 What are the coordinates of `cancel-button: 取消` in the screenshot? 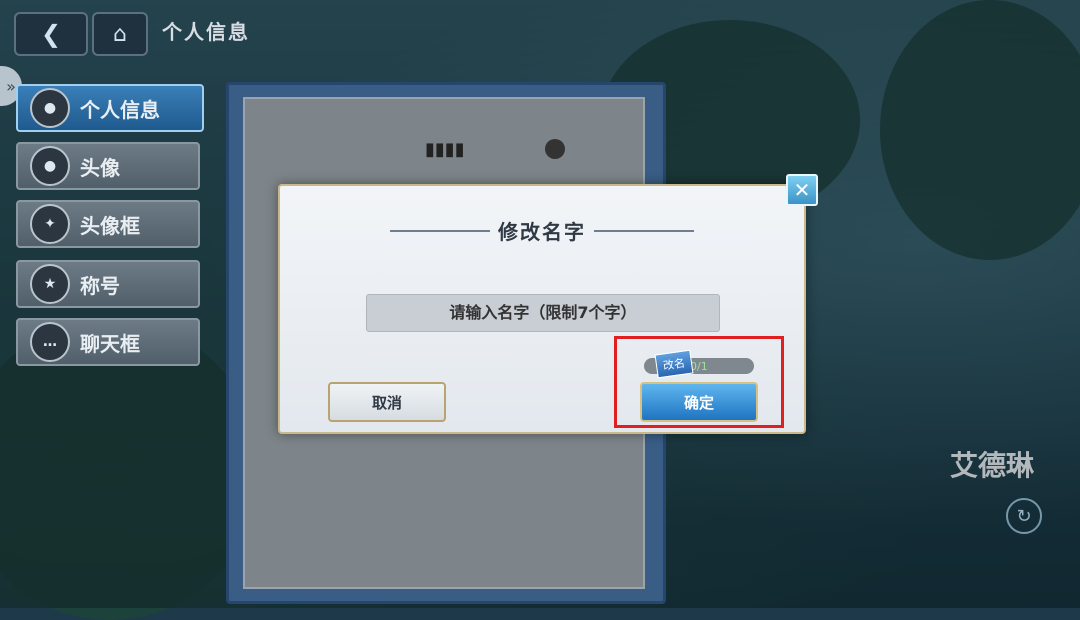 It's located at (387, 402).